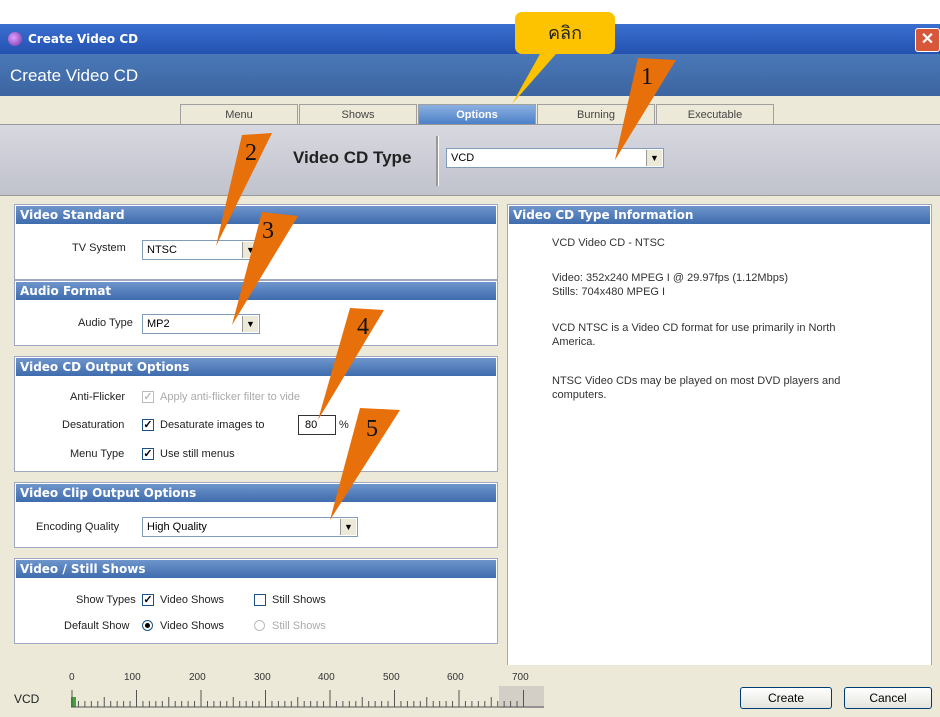  Describe the element at coordinates (565, 33) in the screenshot. I see `click-callout: คลิก` at that location.